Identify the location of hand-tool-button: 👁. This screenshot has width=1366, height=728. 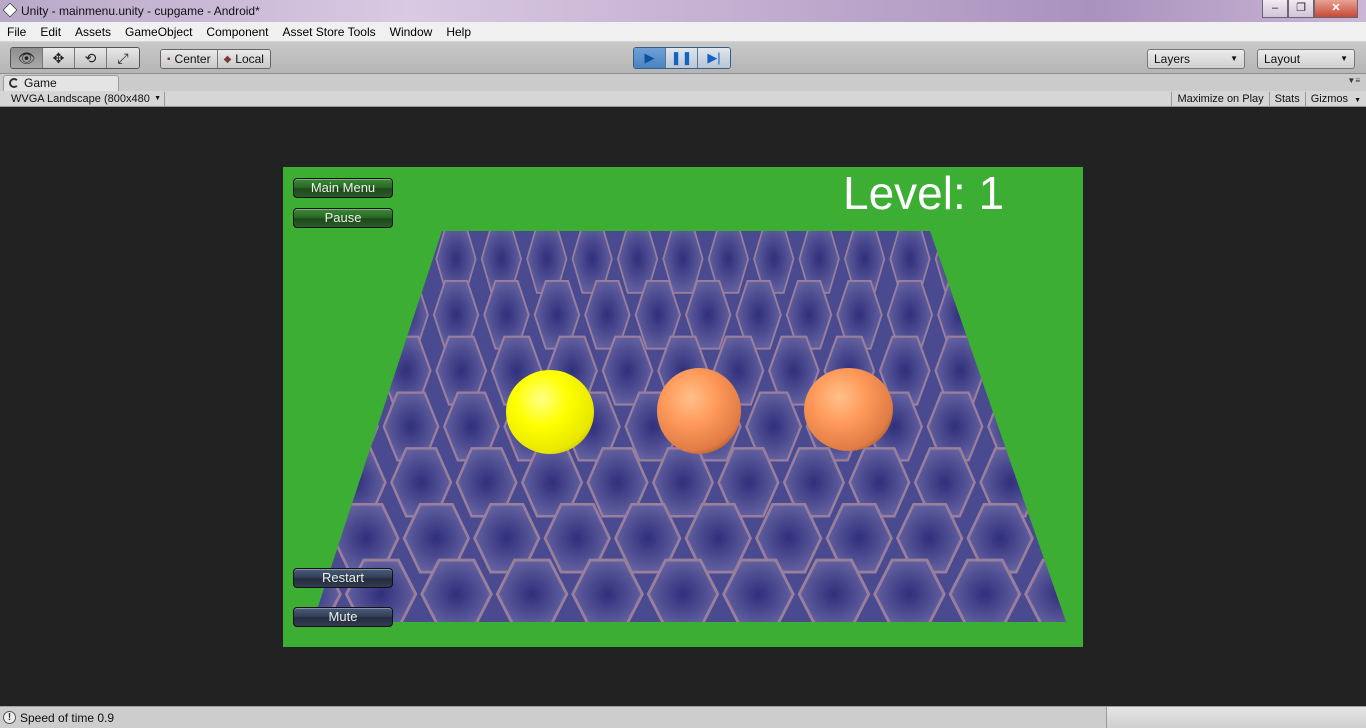
(27, 58).